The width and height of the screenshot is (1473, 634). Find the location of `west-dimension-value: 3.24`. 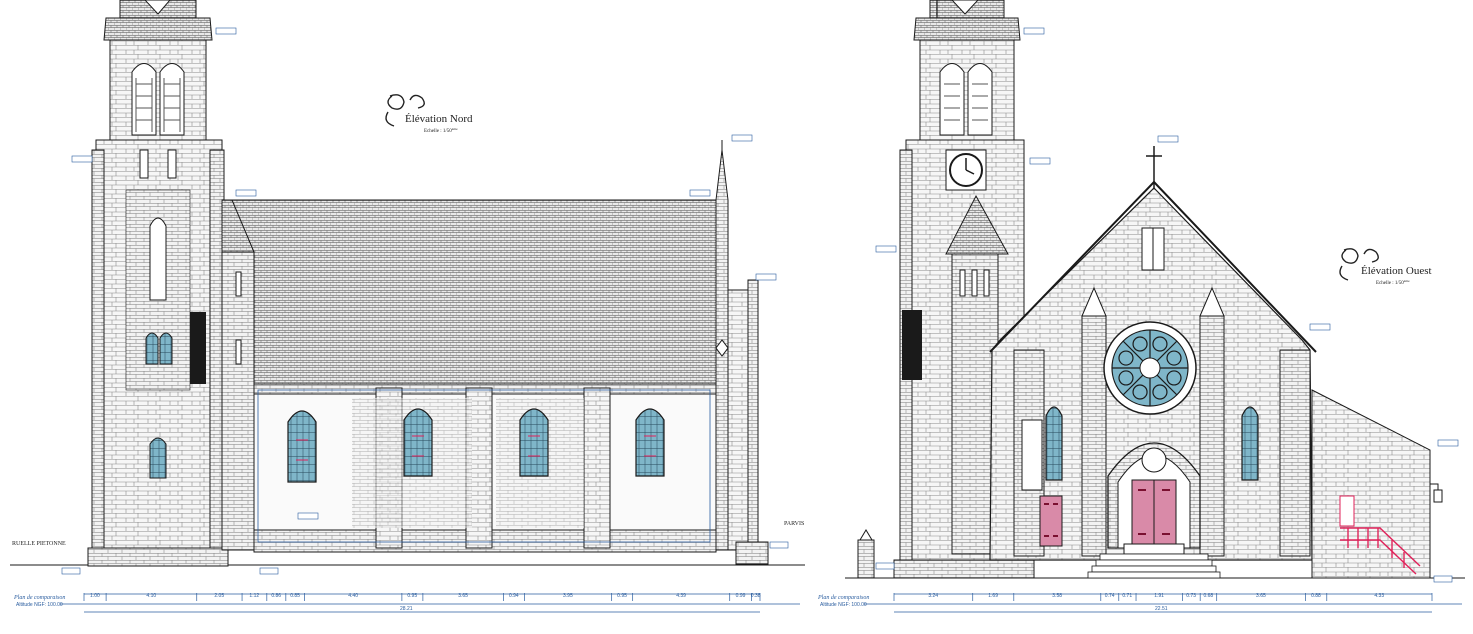

west-dimension-value: 3.24 is located at coordinates (933, 596).